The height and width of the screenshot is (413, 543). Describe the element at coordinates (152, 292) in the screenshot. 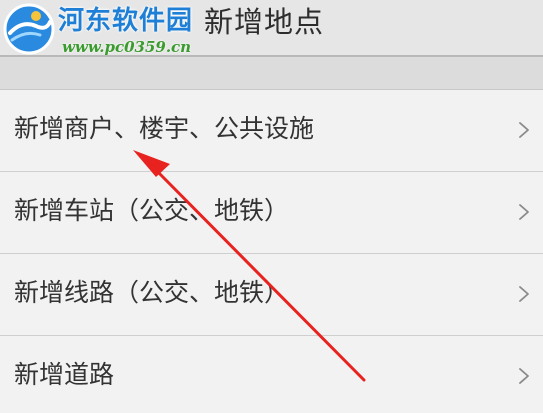

I see `list-item-label: 新增线路（公交、地铁）` at that location.